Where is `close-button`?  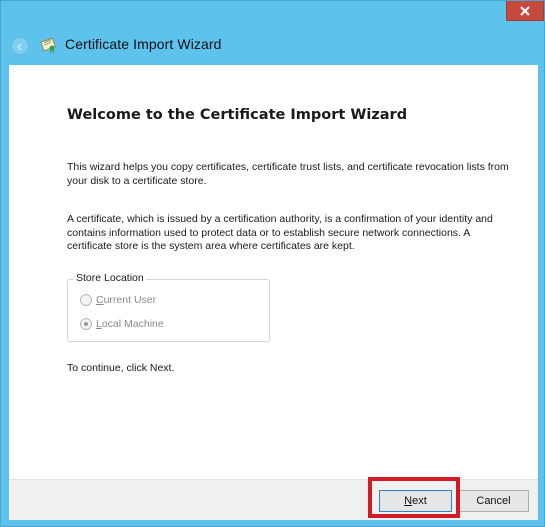 close-button is located at coordinates (525, 11).